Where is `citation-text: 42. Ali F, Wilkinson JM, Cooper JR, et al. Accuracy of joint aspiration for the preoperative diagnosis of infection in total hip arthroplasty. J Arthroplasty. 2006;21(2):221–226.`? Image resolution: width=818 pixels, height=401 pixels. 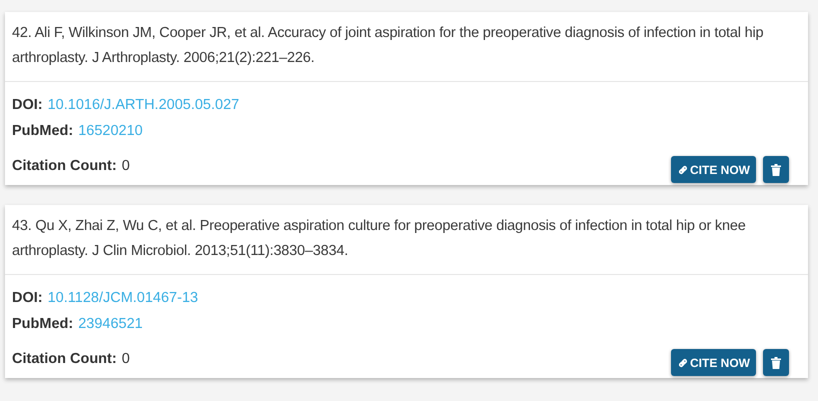 citation-text: 42. Ali F, Wilkinson JM, Cooper JR, et al. Accuracy of joint aspiration for the preoperative diagnosis of infection in total hip arthroplasty. J Arthroplasty. 2006;21(2):221–226. is located at coordinates (388, 46).